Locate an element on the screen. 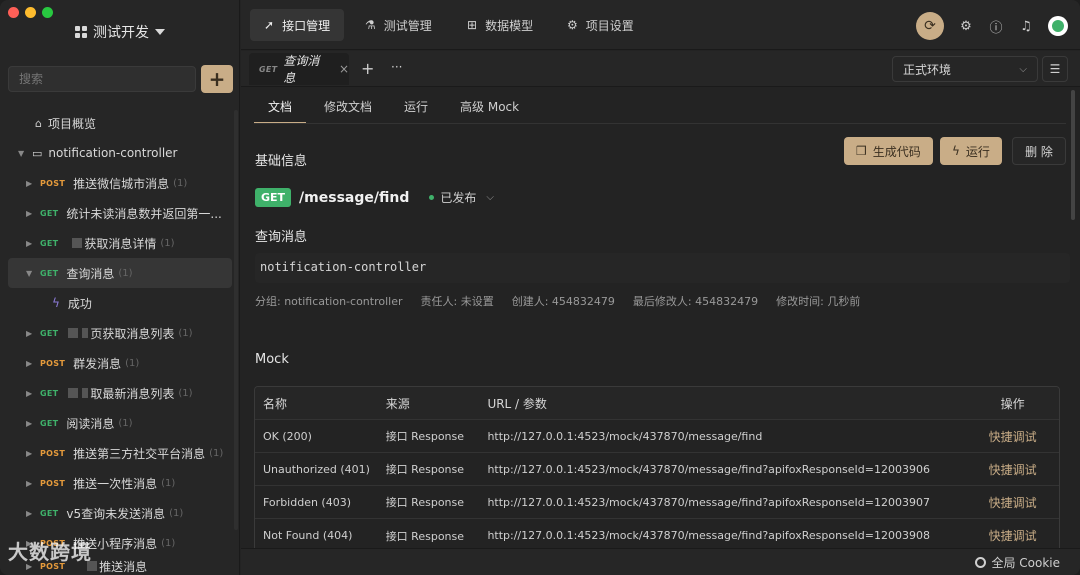 Image resolution: width=1080 pixels, height=575 pixels. subtab-edit-doc: 修改文档 is located at coordinates (348, 106).